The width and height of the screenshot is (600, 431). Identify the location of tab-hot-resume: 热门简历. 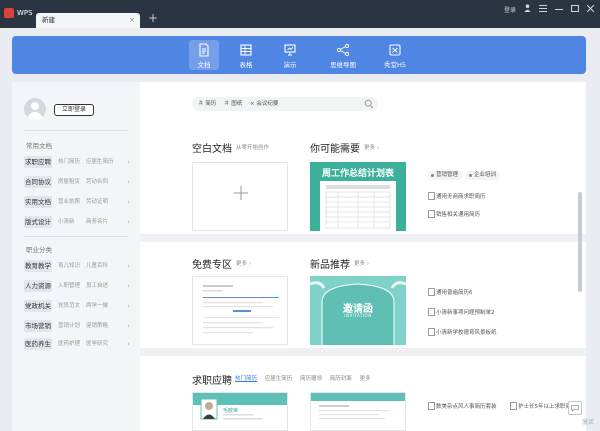
(246, 379).